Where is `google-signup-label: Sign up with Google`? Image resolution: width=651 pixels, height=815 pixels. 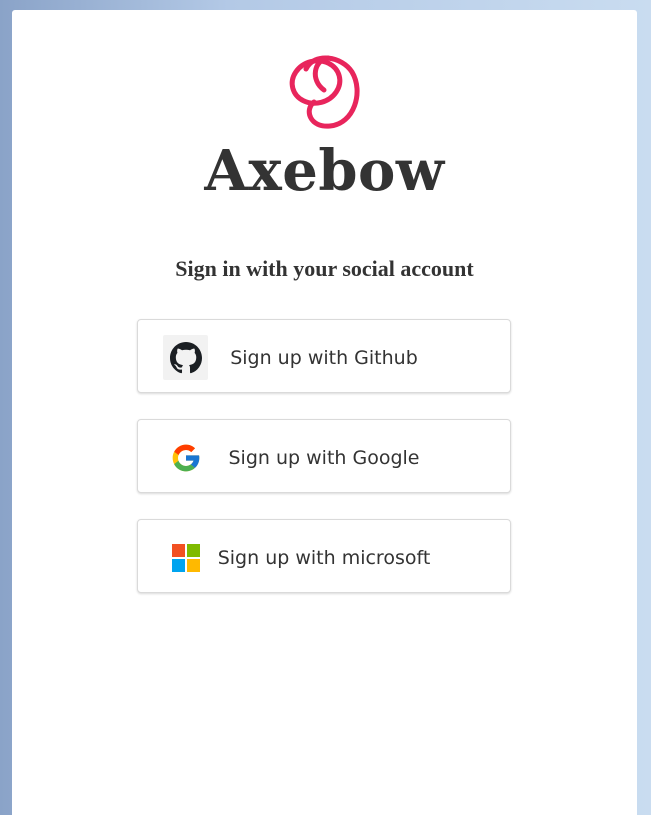 google-signup-label: Sign up with Google is located at coordinates (324, 458).